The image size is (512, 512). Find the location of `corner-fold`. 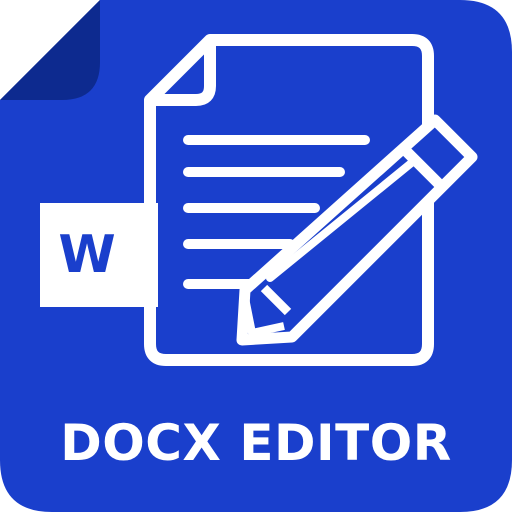

corner-fold is located at coordinates (50, 50).